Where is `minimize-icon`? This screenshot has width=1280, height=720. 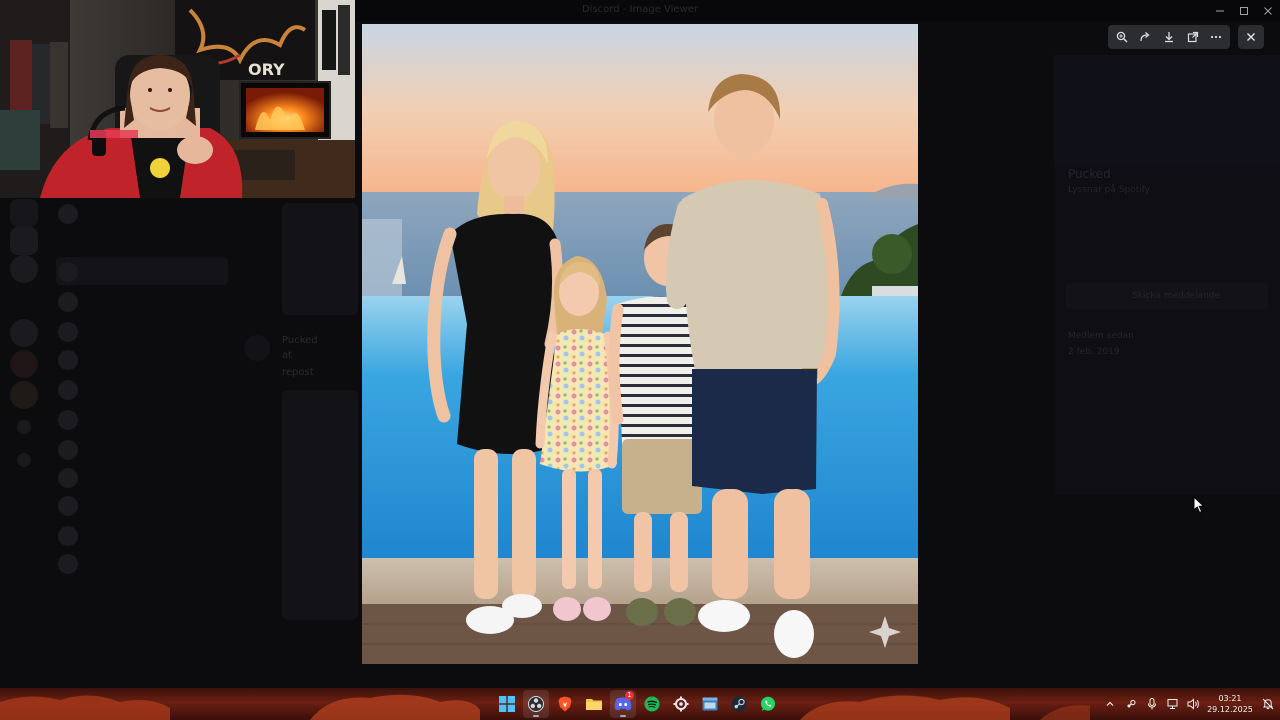 minimize-icon is located at coordinates (1220, 11).